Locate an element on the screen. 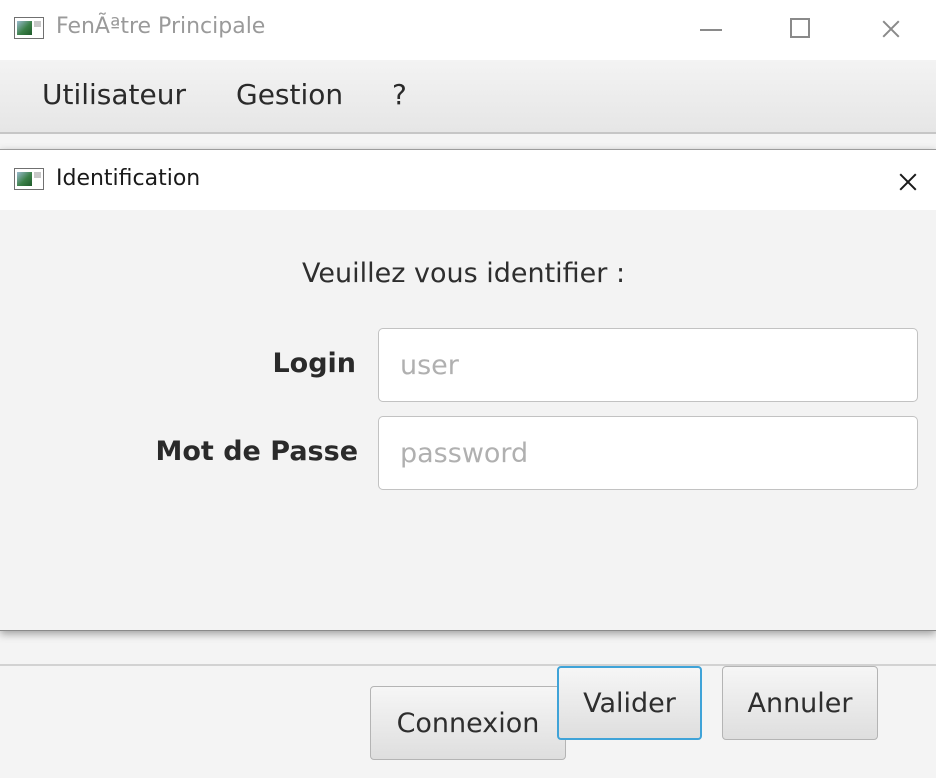  valider-button: Valider is located at coordinates (629, 703).